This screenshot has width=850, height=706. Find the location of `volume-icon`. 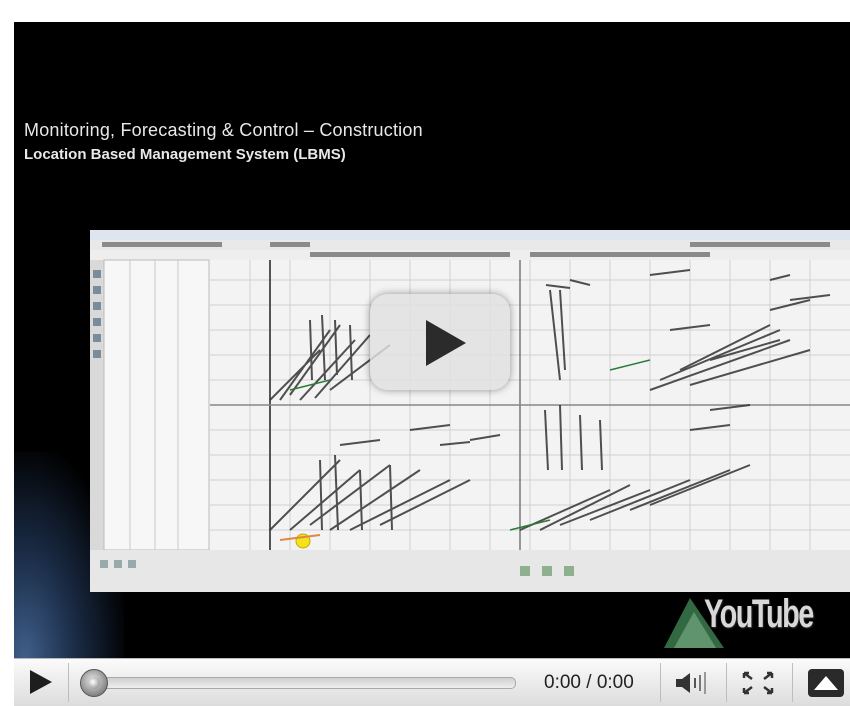

volume-icon is located at coordinates (691, 683).